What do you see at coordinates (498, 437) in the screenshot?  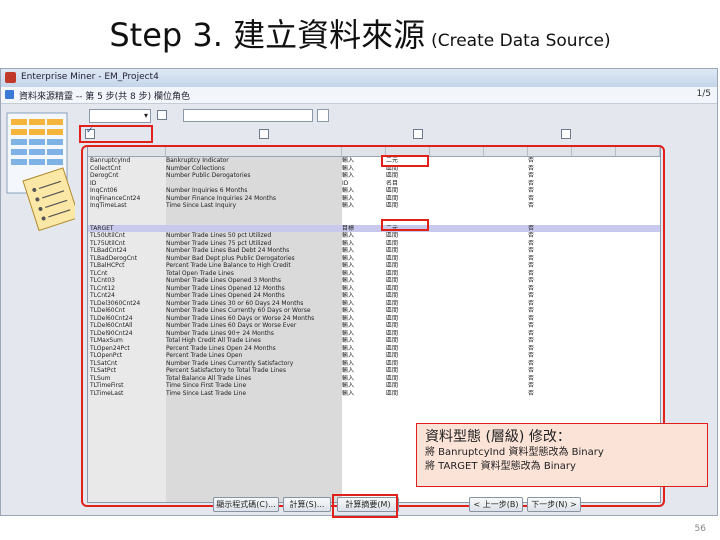 I see `callout-title: 資料型態 (層級) 修改：` at bounding box center [498, 437].